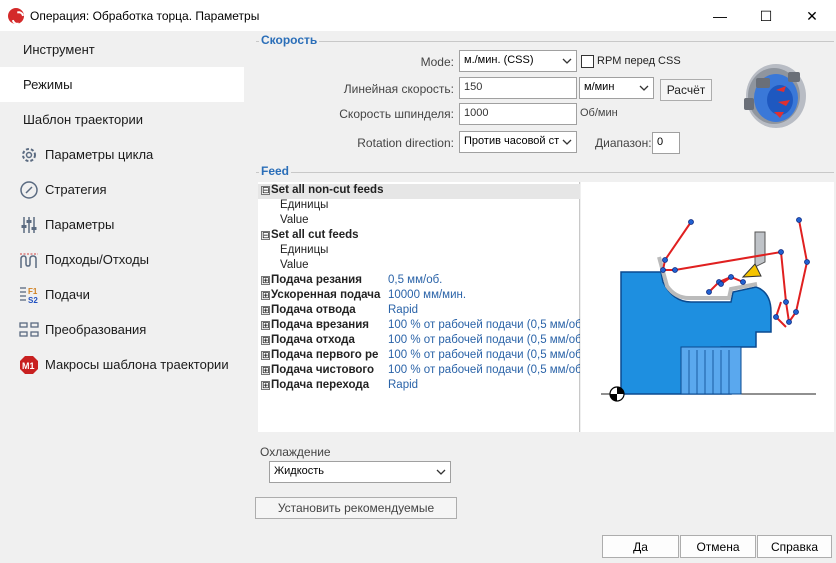 This screenshot has width=836, height=563. Describe the element at coordinates (16, 16) in the screenshot. I see `app-logo-icon` at that location.